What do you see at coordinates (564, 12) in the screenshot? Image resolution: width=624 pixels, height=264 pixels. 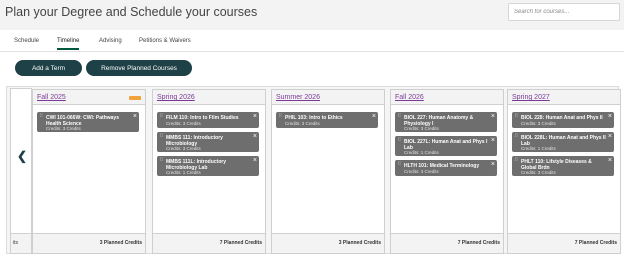 I see `course-search-input` at bounding box center [564, 12].